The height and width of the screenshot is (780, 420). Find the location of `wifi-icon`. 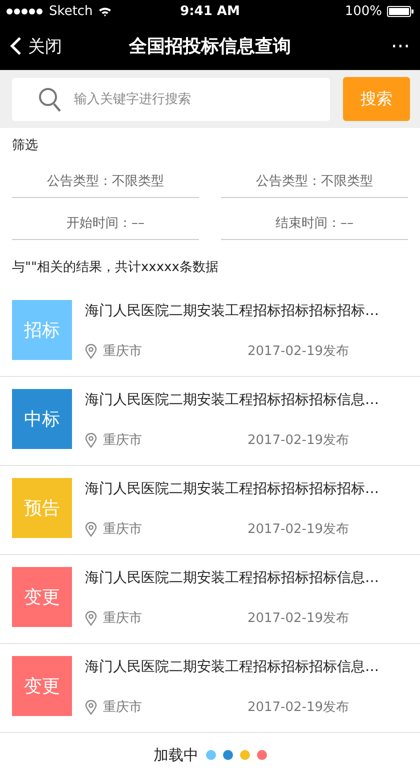

wifi-icon is located at coordinates (105, 11).